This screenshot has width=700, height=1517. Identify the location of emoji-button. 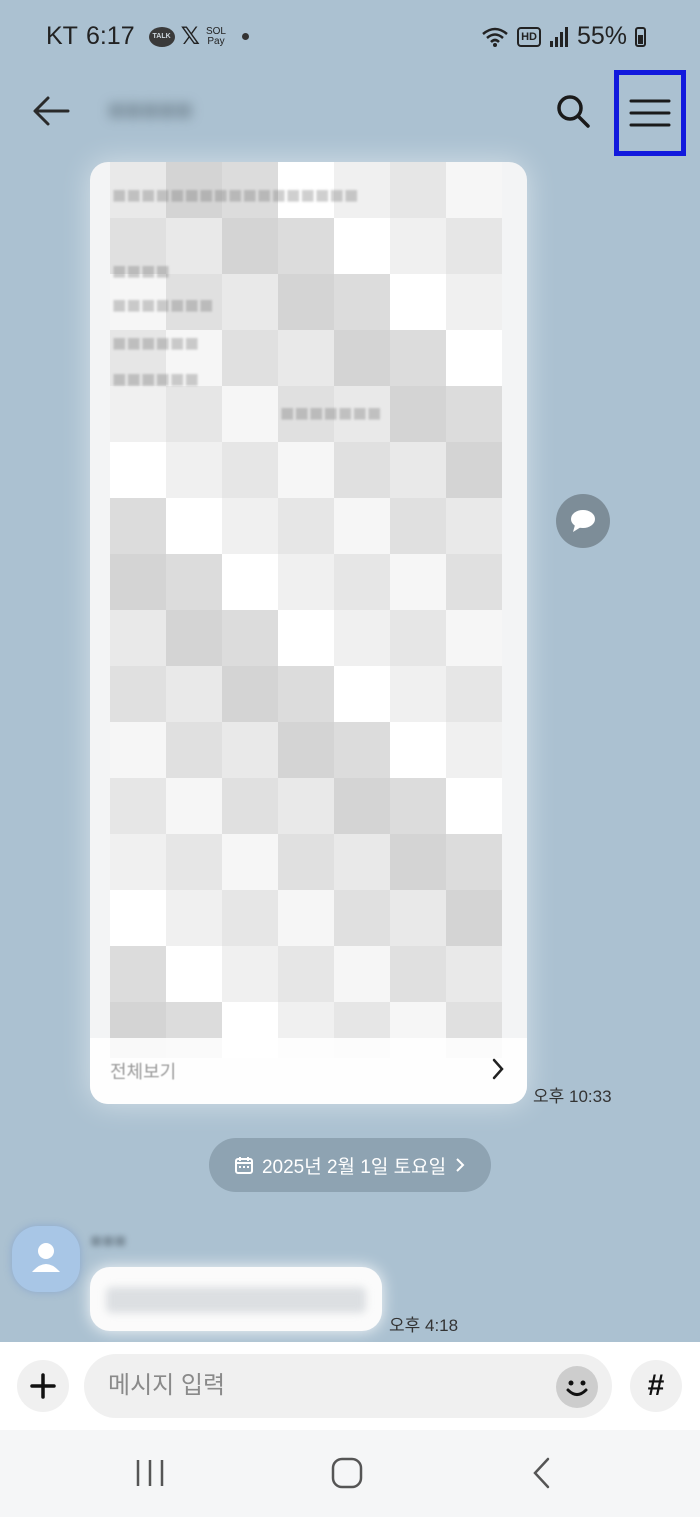
(577, 1387).